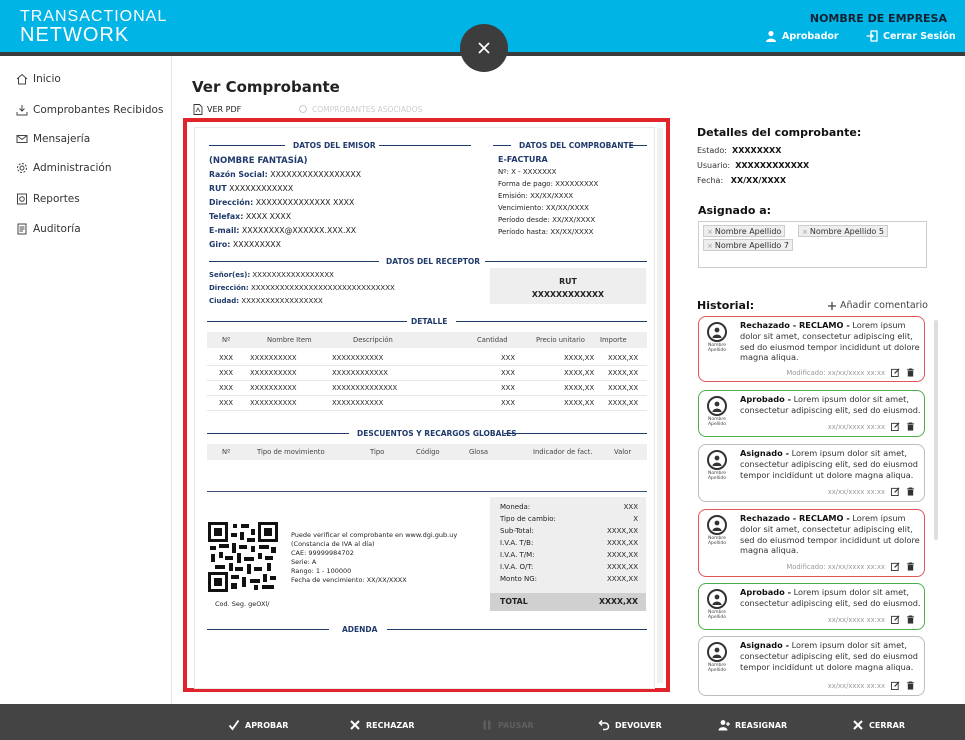 This screenshot has height=740, width=965. I want to click on assigned-user-chip: × Nombre Apellido 5, so click(843, 231).